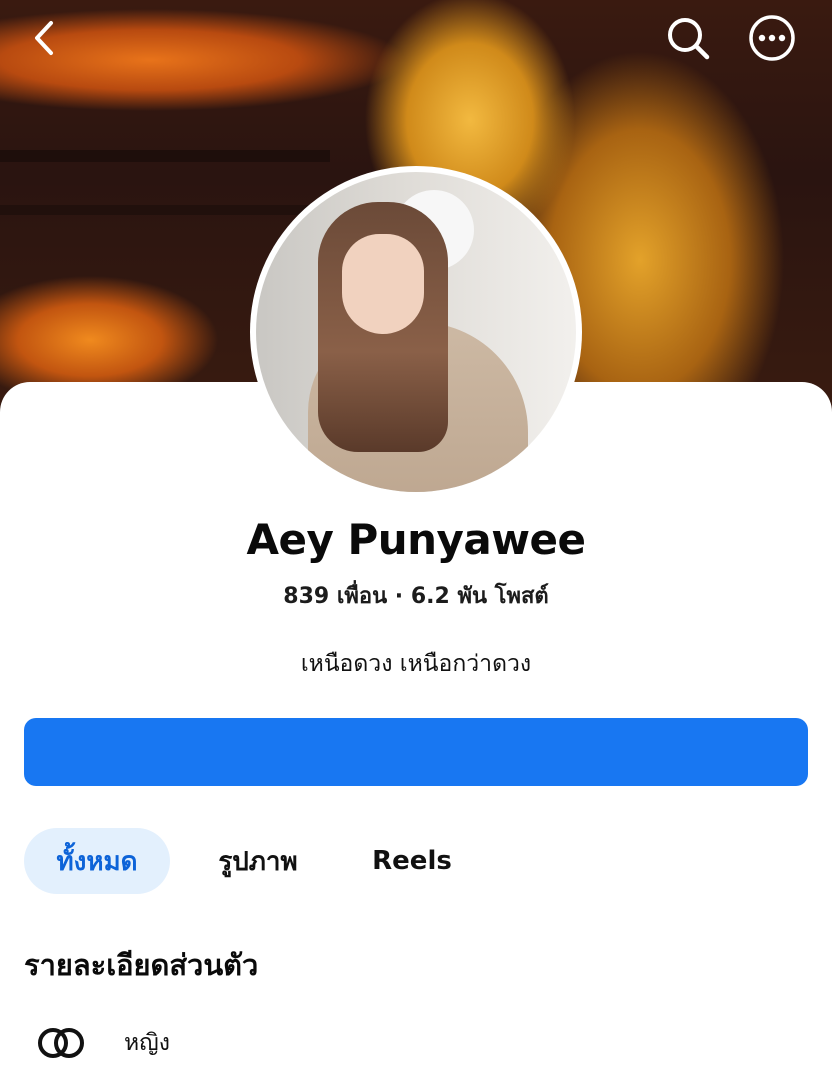 The height and width of the screenshot is (1080, 832). I want to click on tab-reels: Reels, so click(412, 861).